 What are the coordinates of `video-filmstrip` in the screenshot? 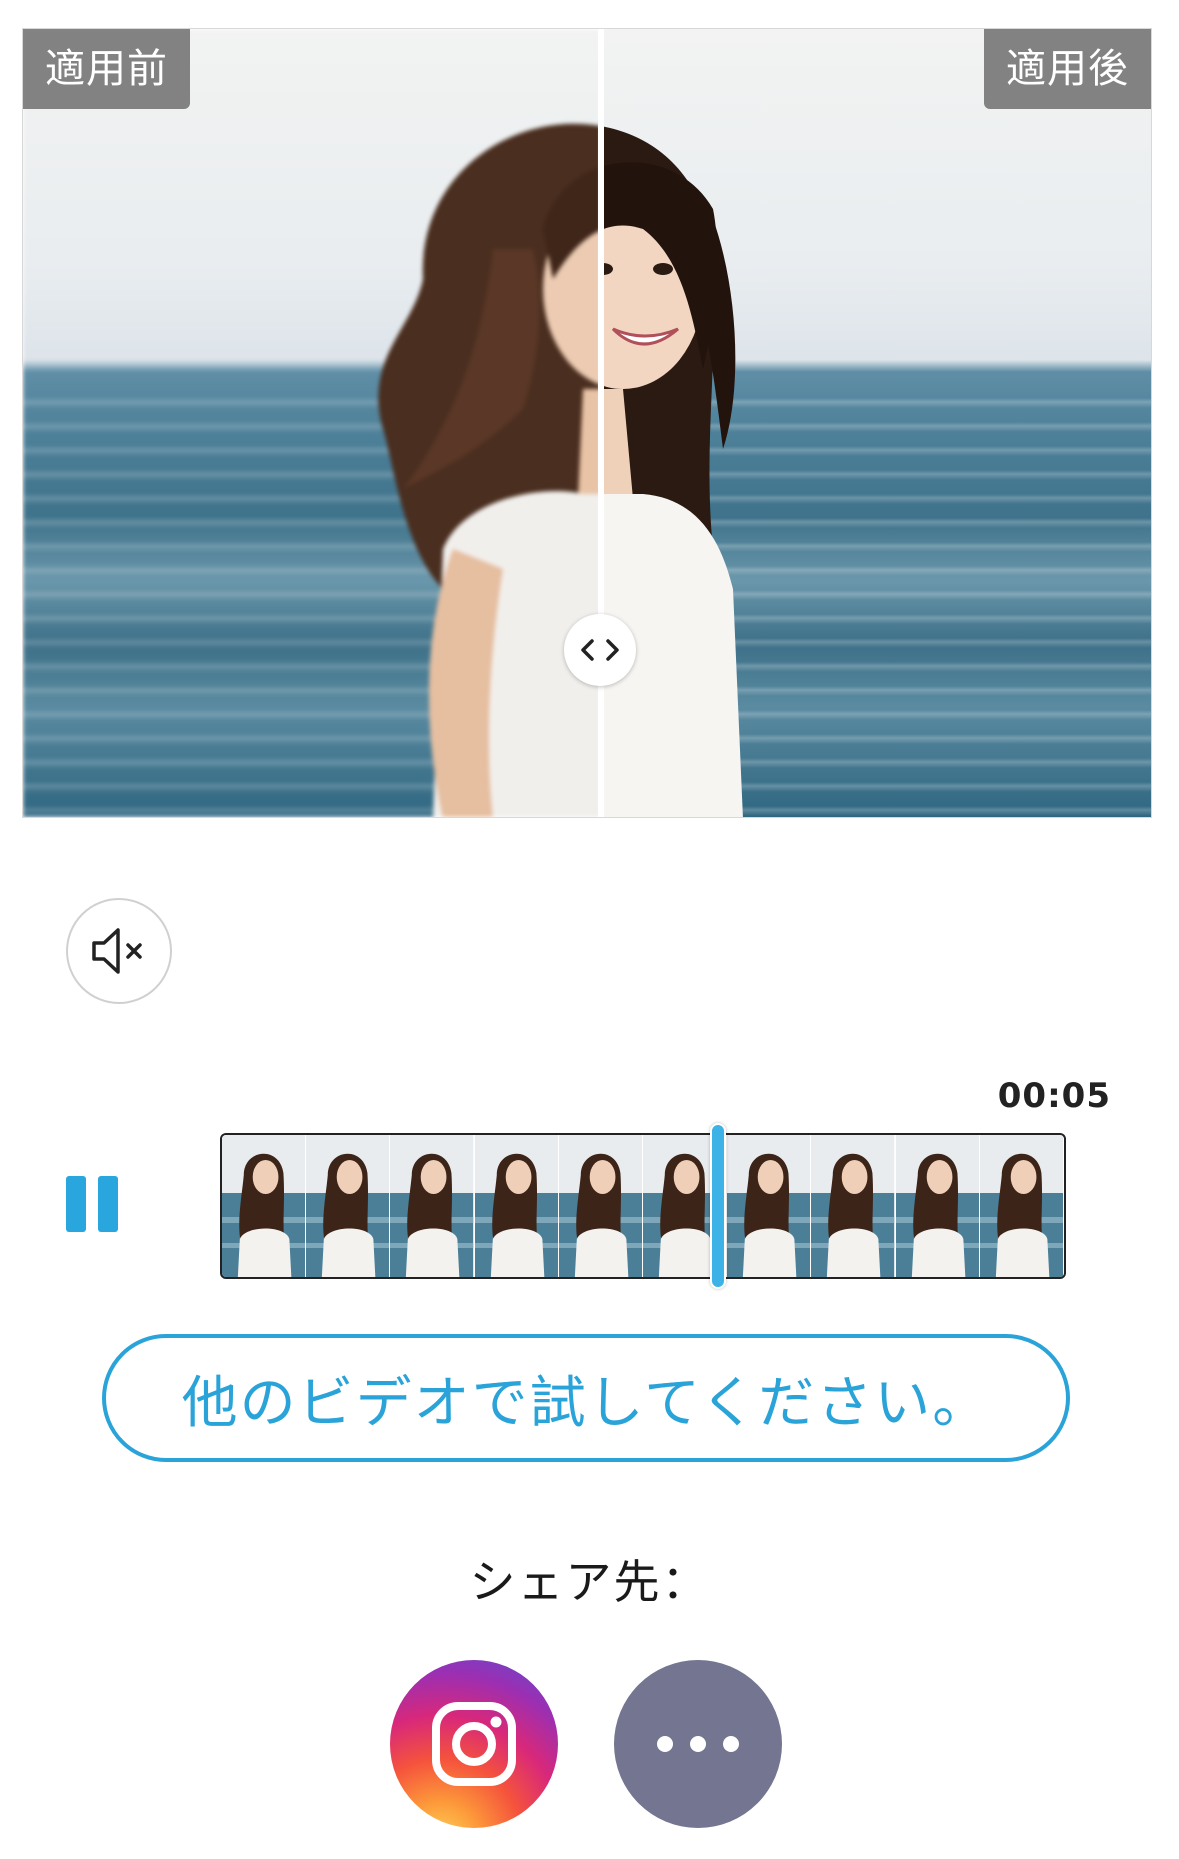 It's located at (643, 1206).